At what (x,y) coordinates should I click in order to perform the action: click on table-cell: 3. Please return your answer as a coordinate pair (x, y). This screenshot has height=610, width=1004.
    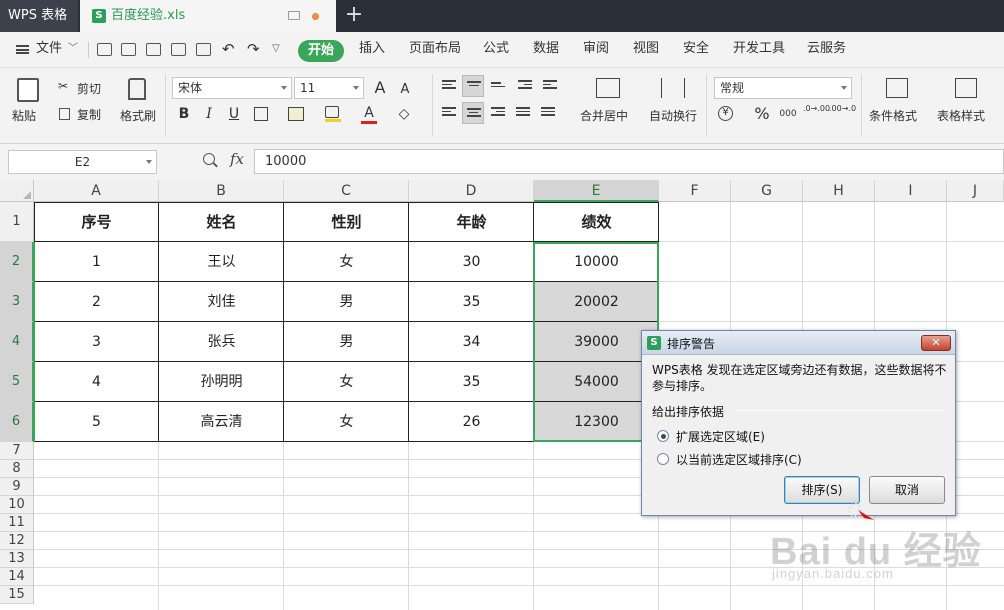
    Looking at the image, I should click on (96, 342).